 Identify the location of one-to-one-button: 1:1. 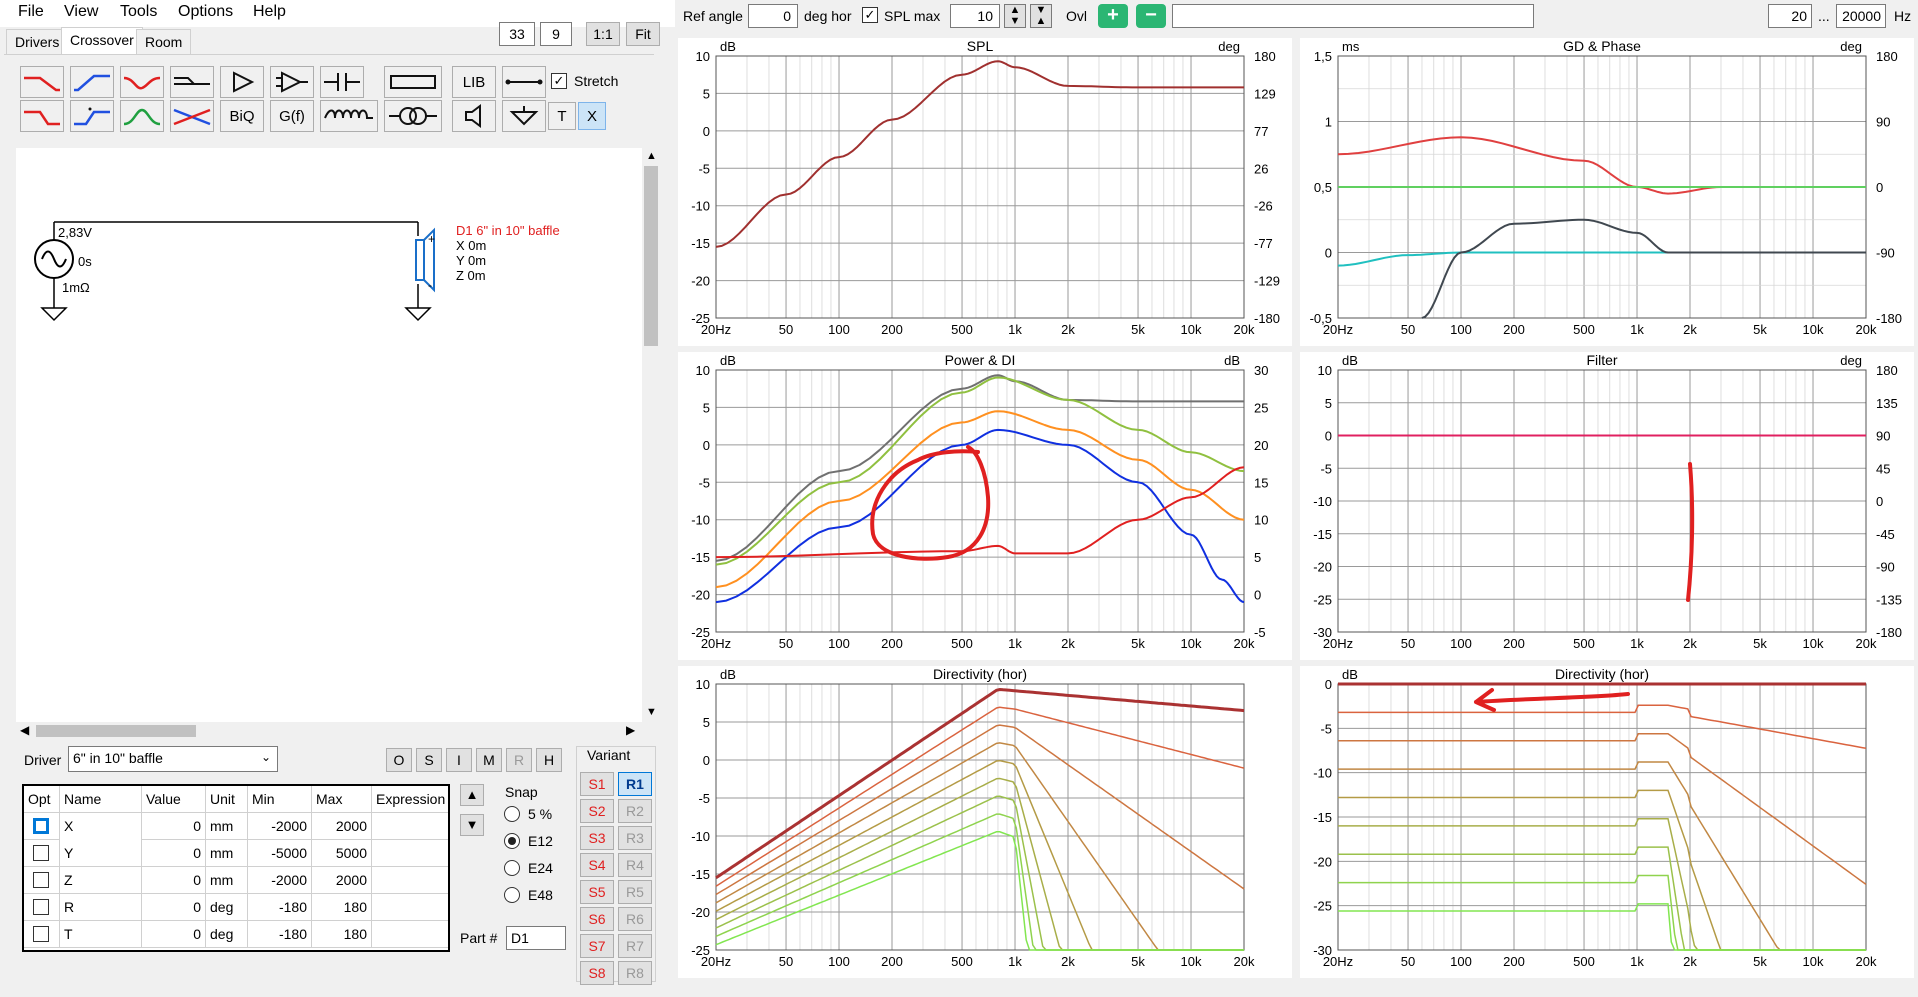
(603, 34).